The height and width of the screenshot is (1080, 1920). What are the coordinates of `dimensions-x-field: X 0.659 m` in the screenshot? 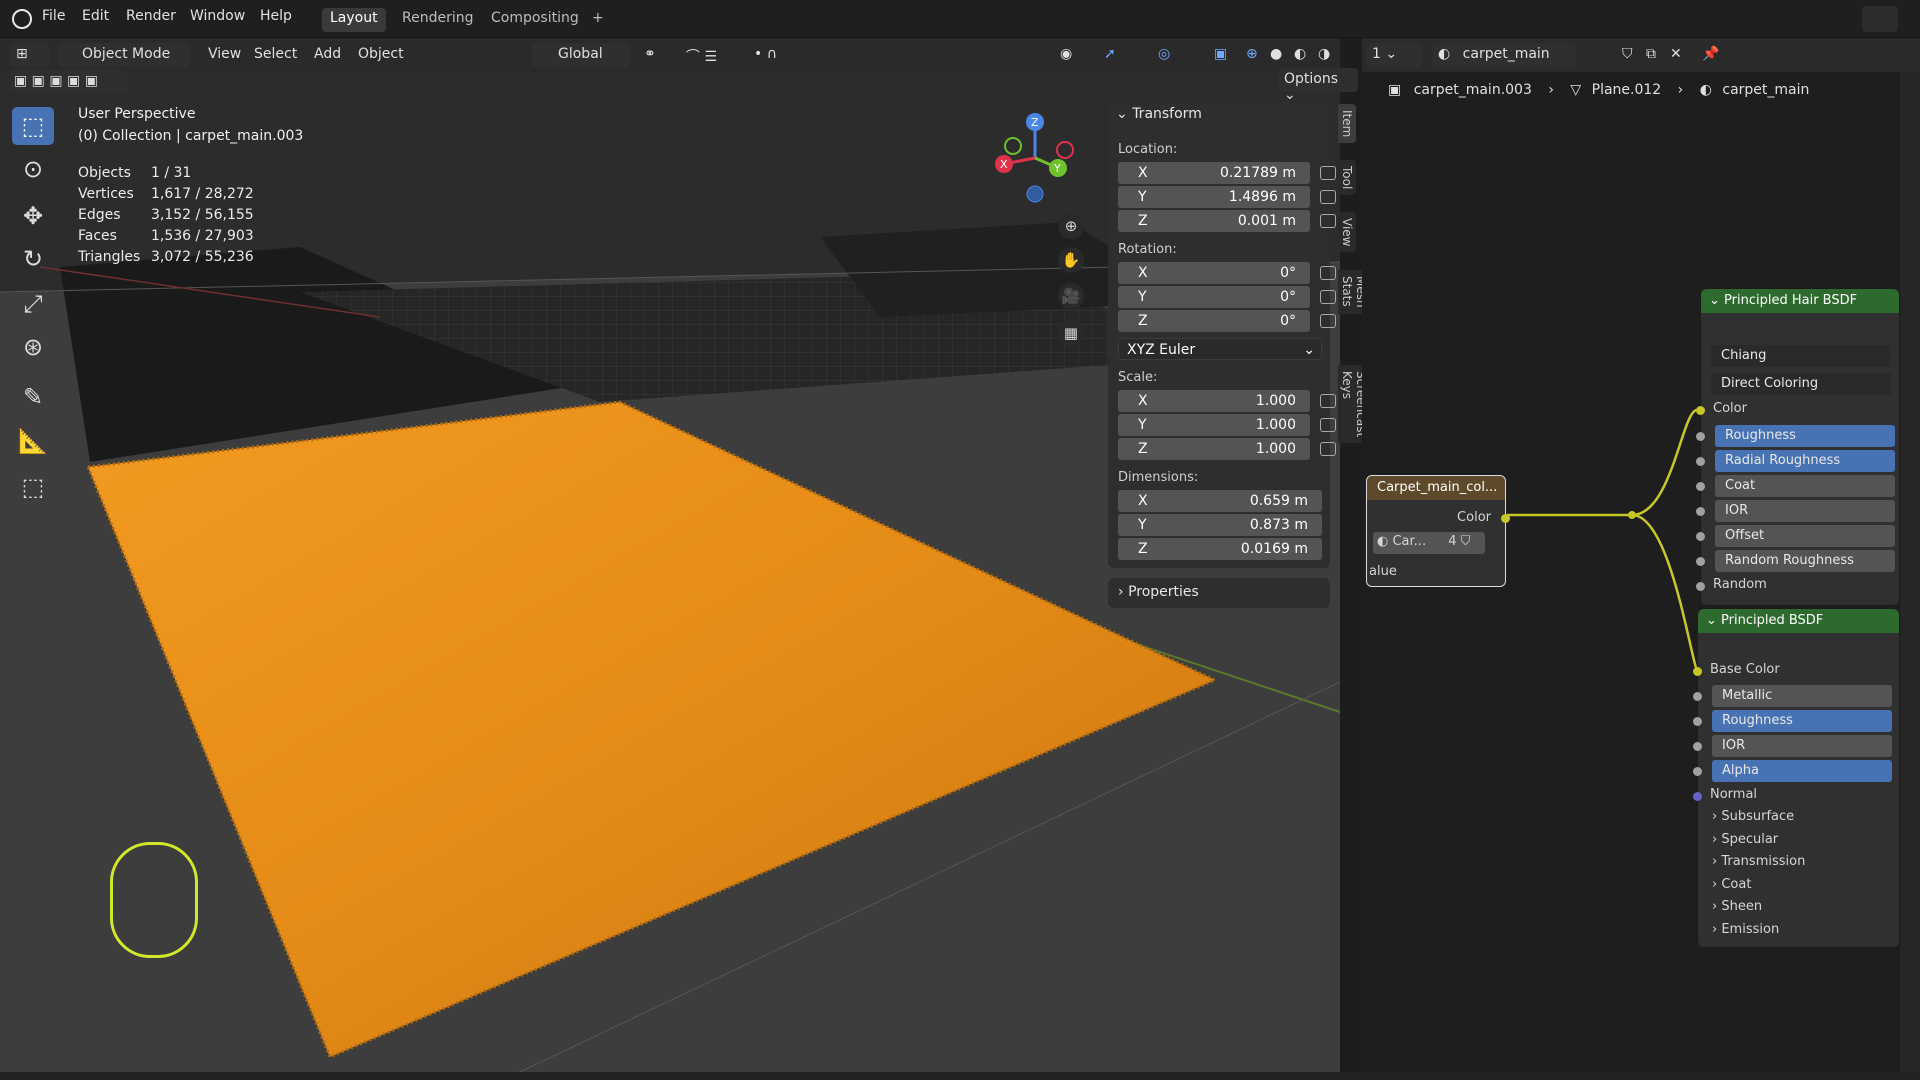 It's located at (1220, 501).